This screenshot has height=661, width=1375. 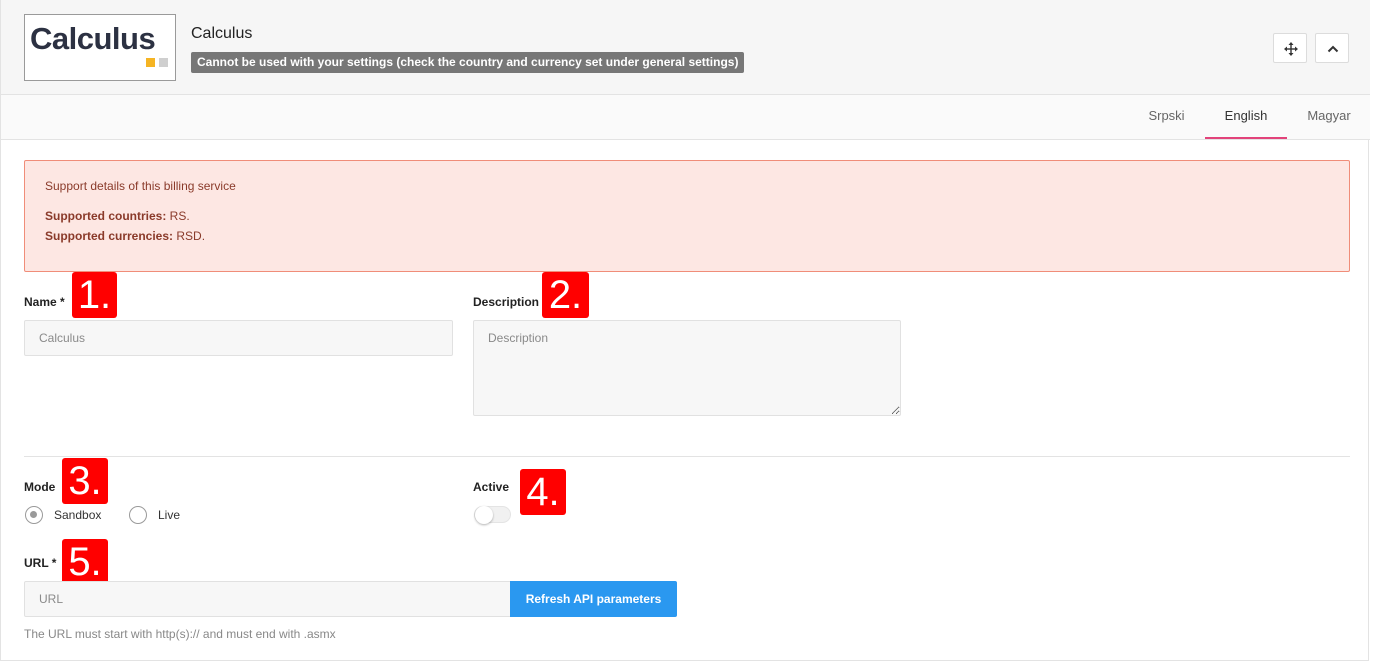 I want to click on supported-countries: Supported countries: RS., so click(x=117, y=216).